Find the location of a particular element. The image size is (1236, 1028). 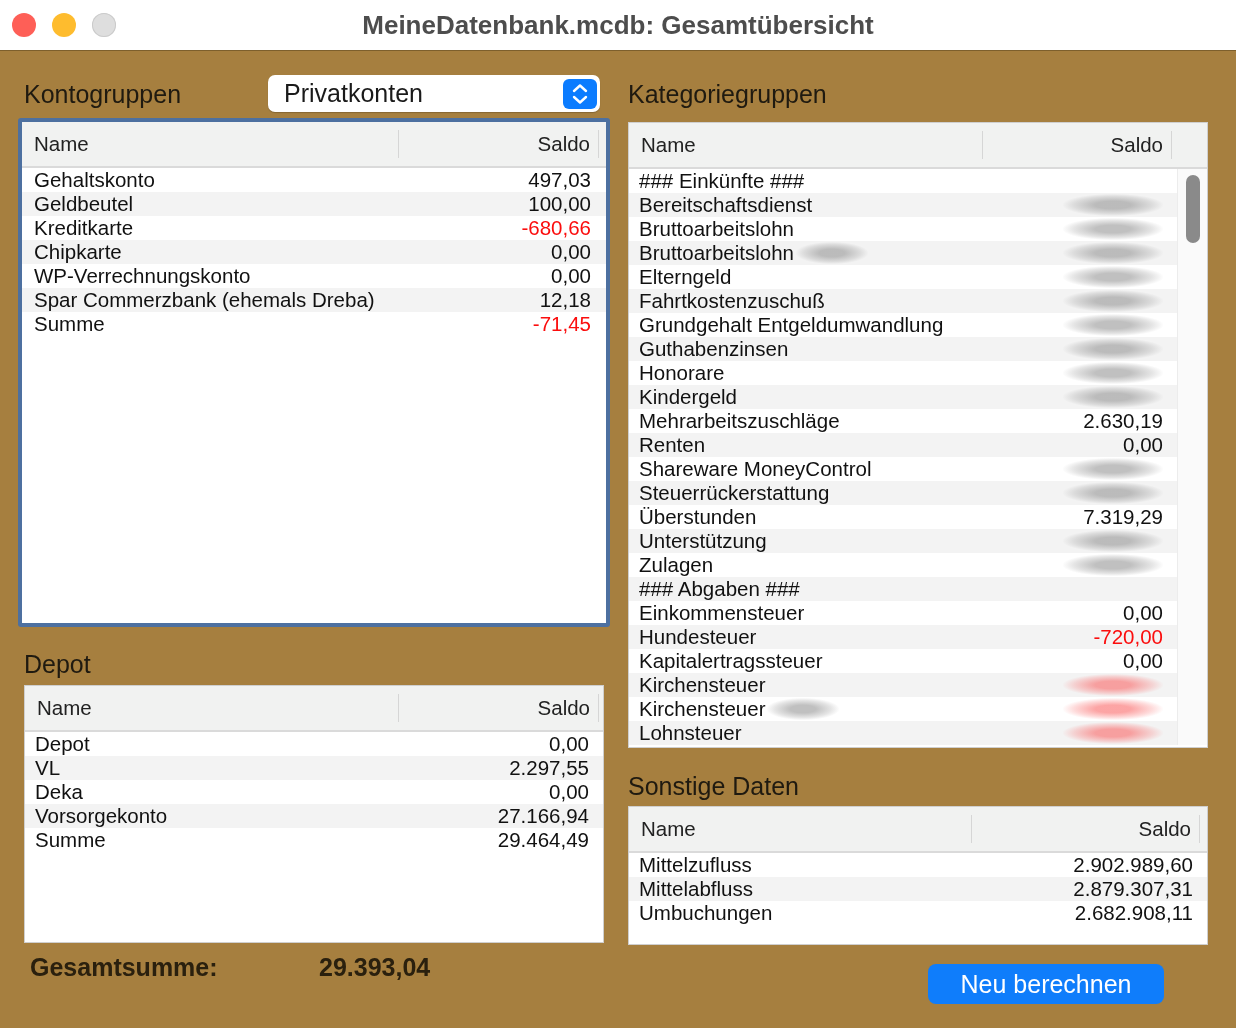

table-cell: Mehrarbeitszuschläge is located at coordinates (739, 421).